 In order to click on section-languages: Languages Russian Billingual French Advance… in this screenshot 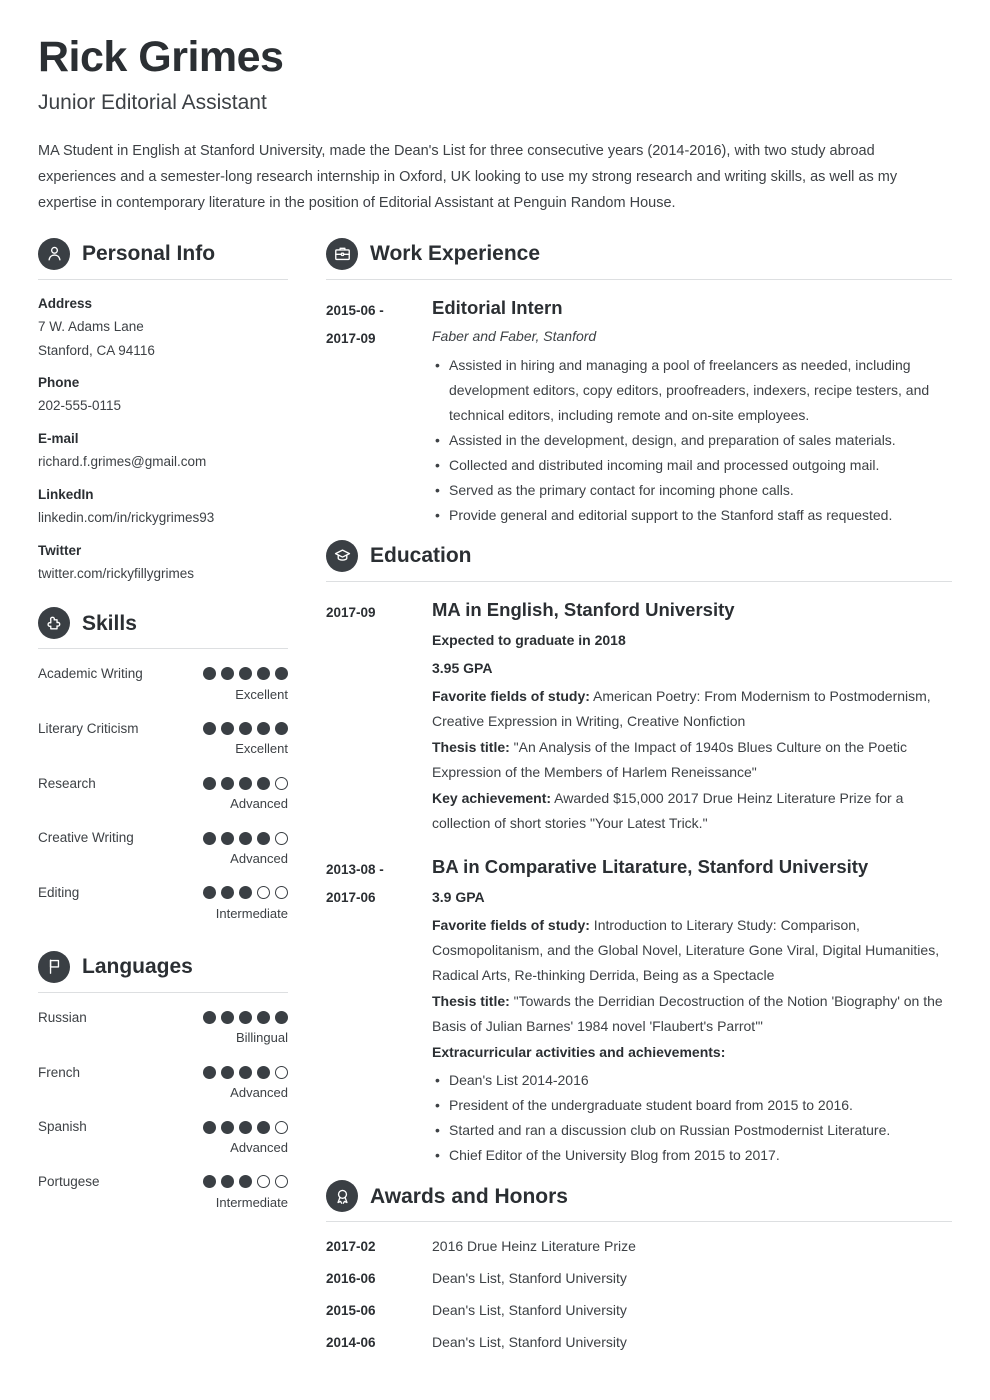, I will do `click(163, 1081)`.